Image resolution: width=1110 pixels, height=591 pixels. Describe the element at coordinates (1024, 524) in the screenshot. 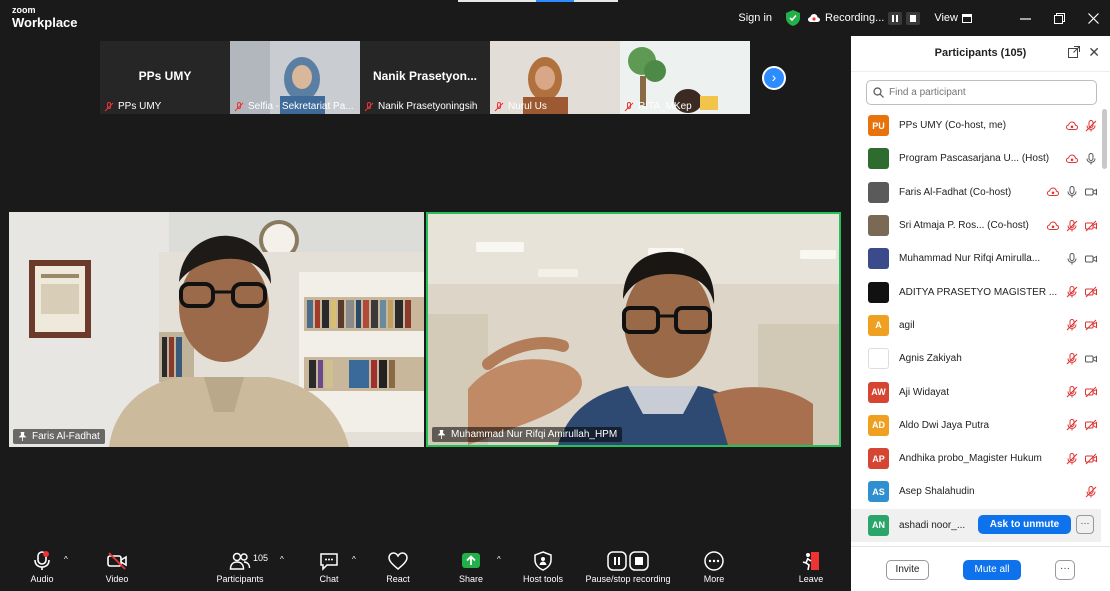

I see `ask-to-unmute-button: Ask to unmute` at that location.